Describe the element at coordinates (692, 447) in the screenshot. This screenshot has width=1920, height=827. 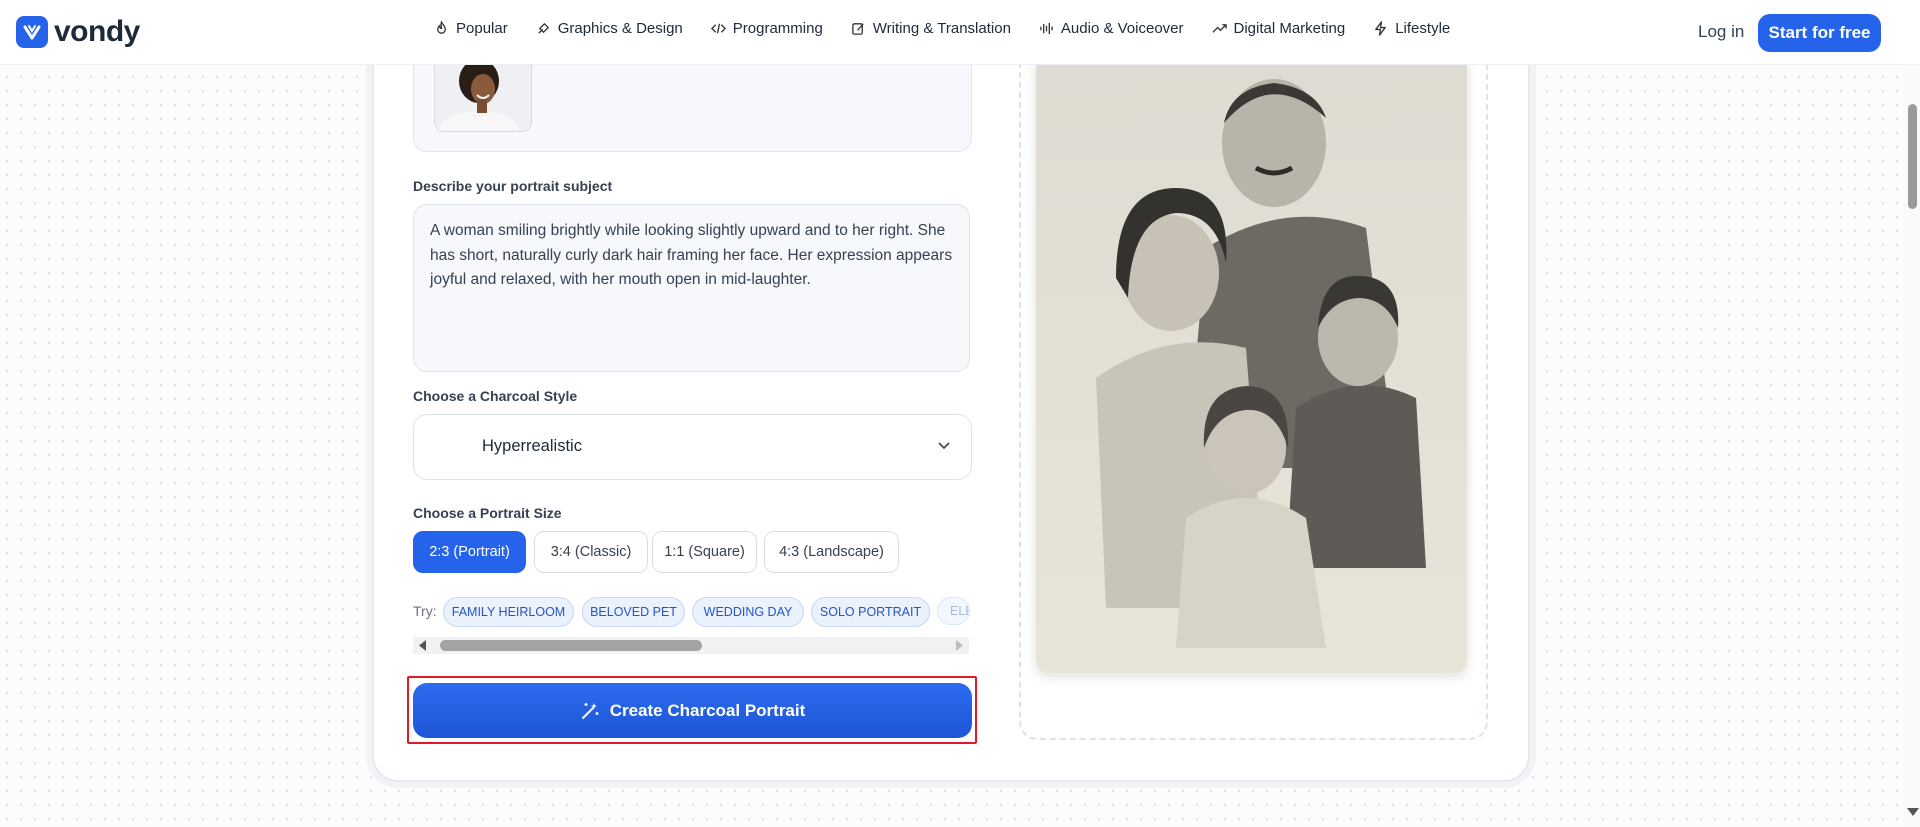
I see `charcoal-style-select: Hyperrealistic` at that location.